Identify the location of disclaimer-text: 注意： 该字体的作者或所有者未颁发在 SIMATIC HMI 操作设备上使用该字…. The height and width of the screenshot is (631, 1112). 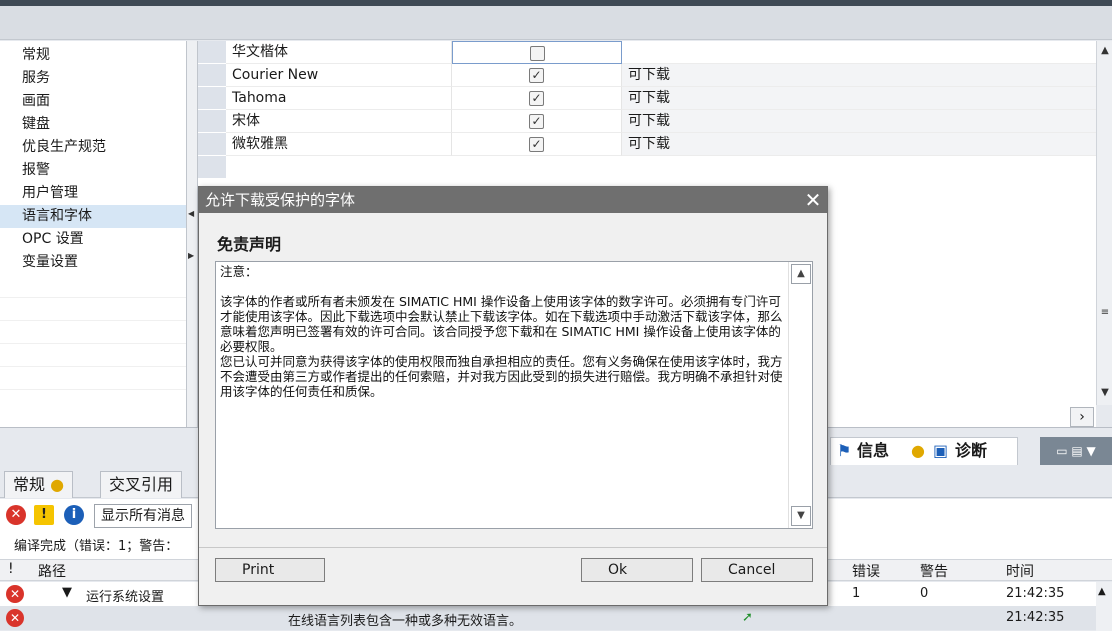
(503, 331).